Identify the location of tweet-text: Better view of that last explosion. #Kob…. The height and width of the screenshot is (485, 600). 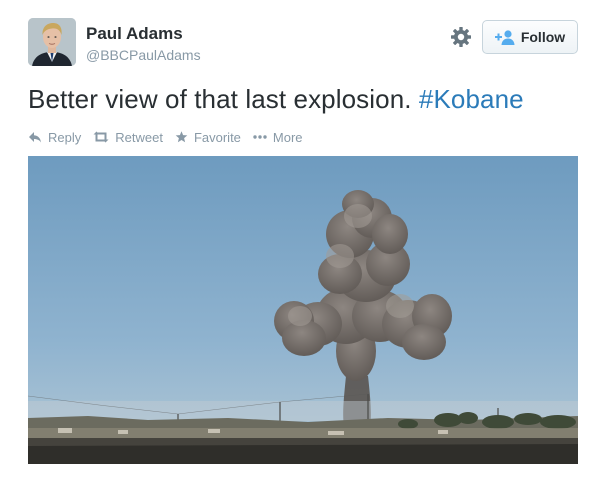
(276, 99).